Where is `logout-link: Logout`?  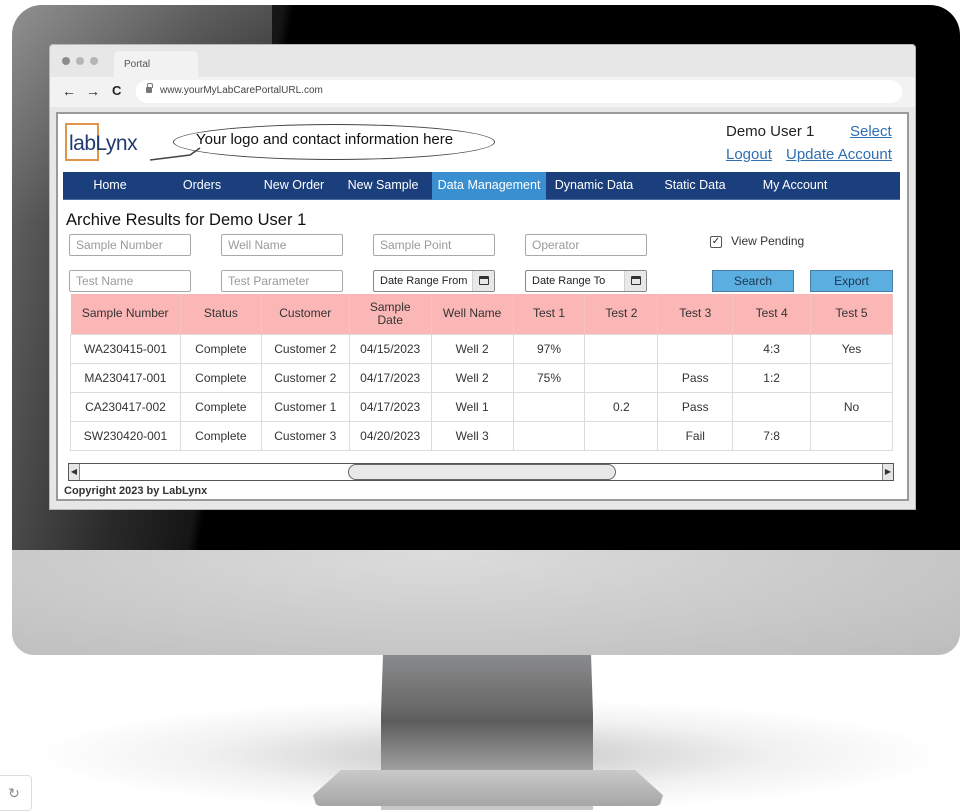 logout-link: Logout is located at coordinates (749, 154).